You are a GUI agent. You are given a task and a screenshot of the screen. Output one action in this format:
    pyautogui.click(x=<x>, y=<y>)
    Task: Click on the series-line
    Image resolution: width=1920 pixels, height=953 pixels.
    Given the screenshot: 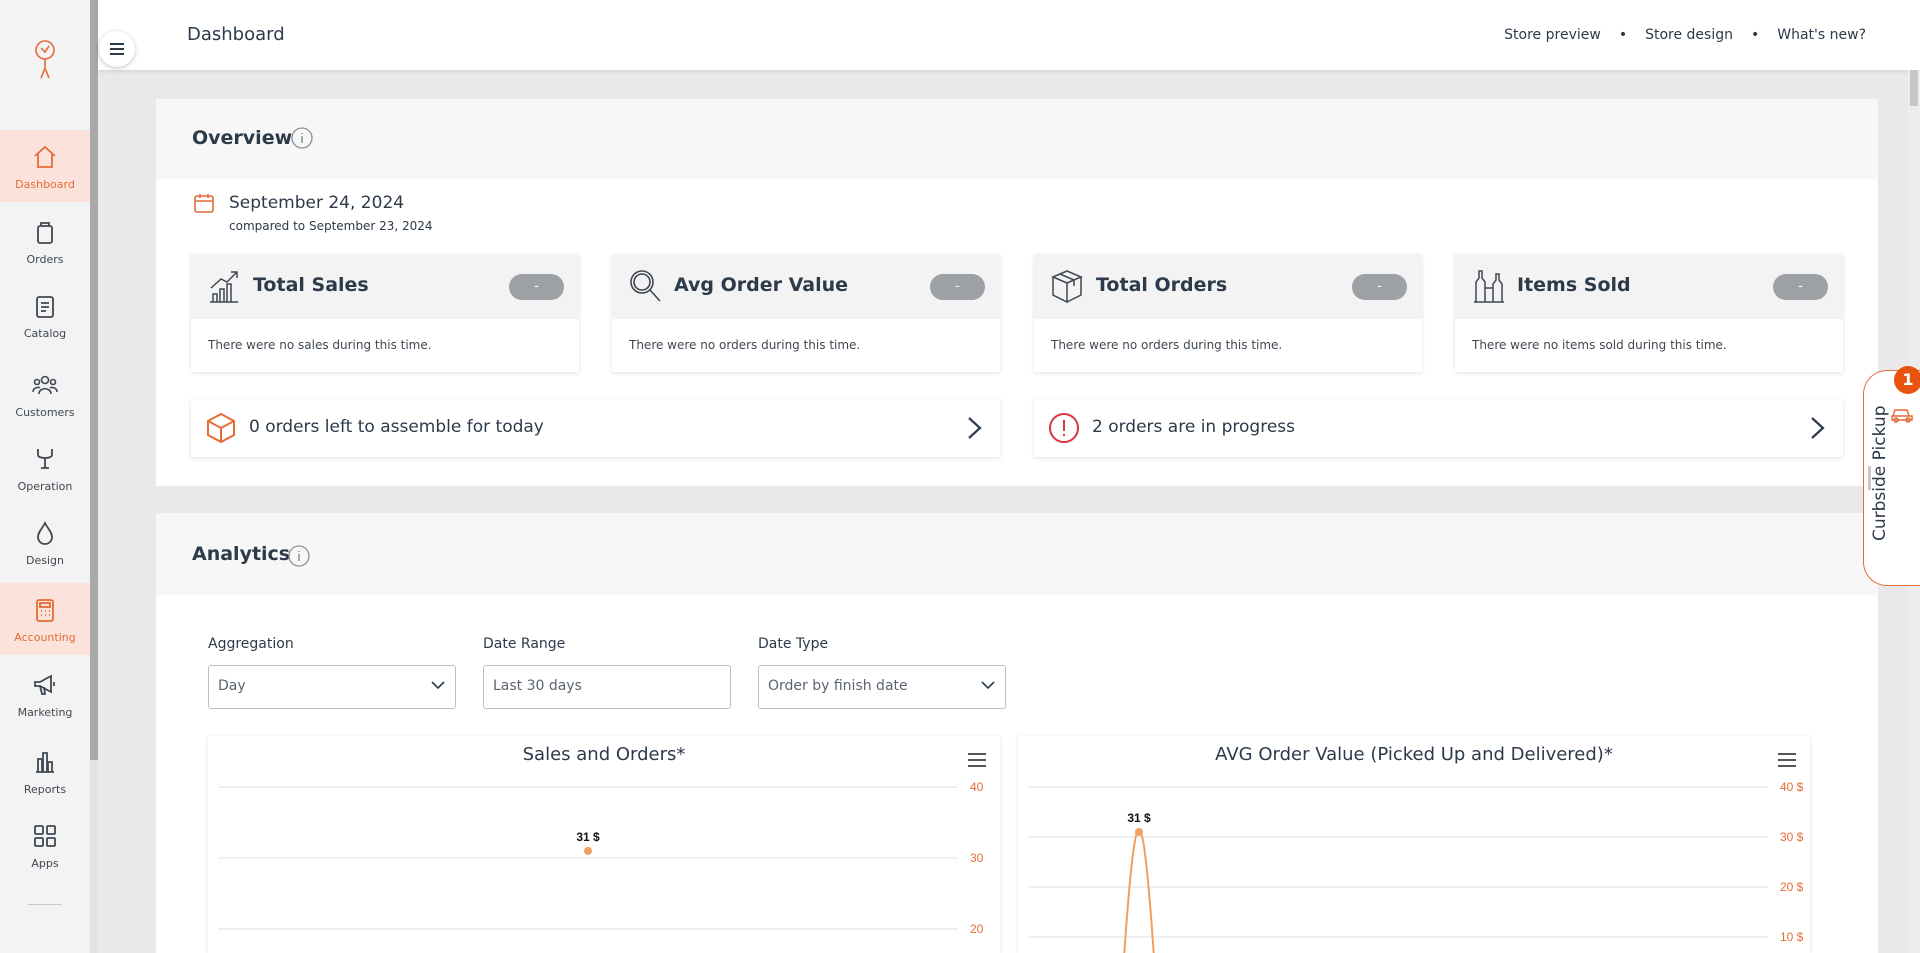 What is the action you would take?
    pyautogui.click(x=1139, y=891)
    